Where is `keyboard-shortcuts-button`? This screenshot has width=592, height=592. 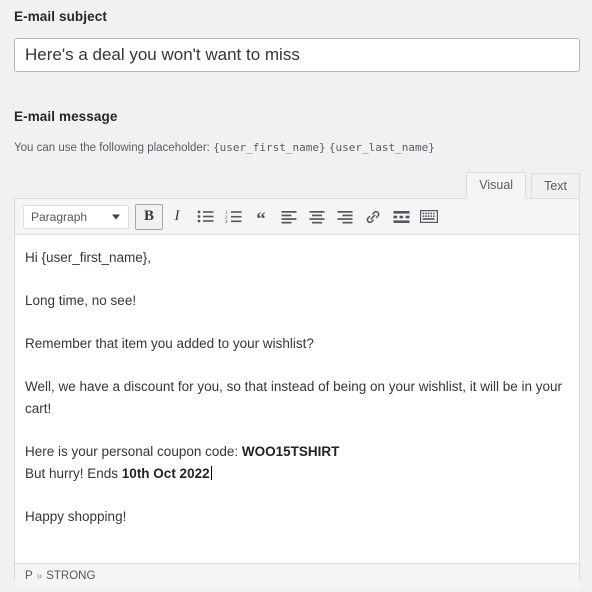 keyboard-shortcuts-button is located at coordinates (429, 217).